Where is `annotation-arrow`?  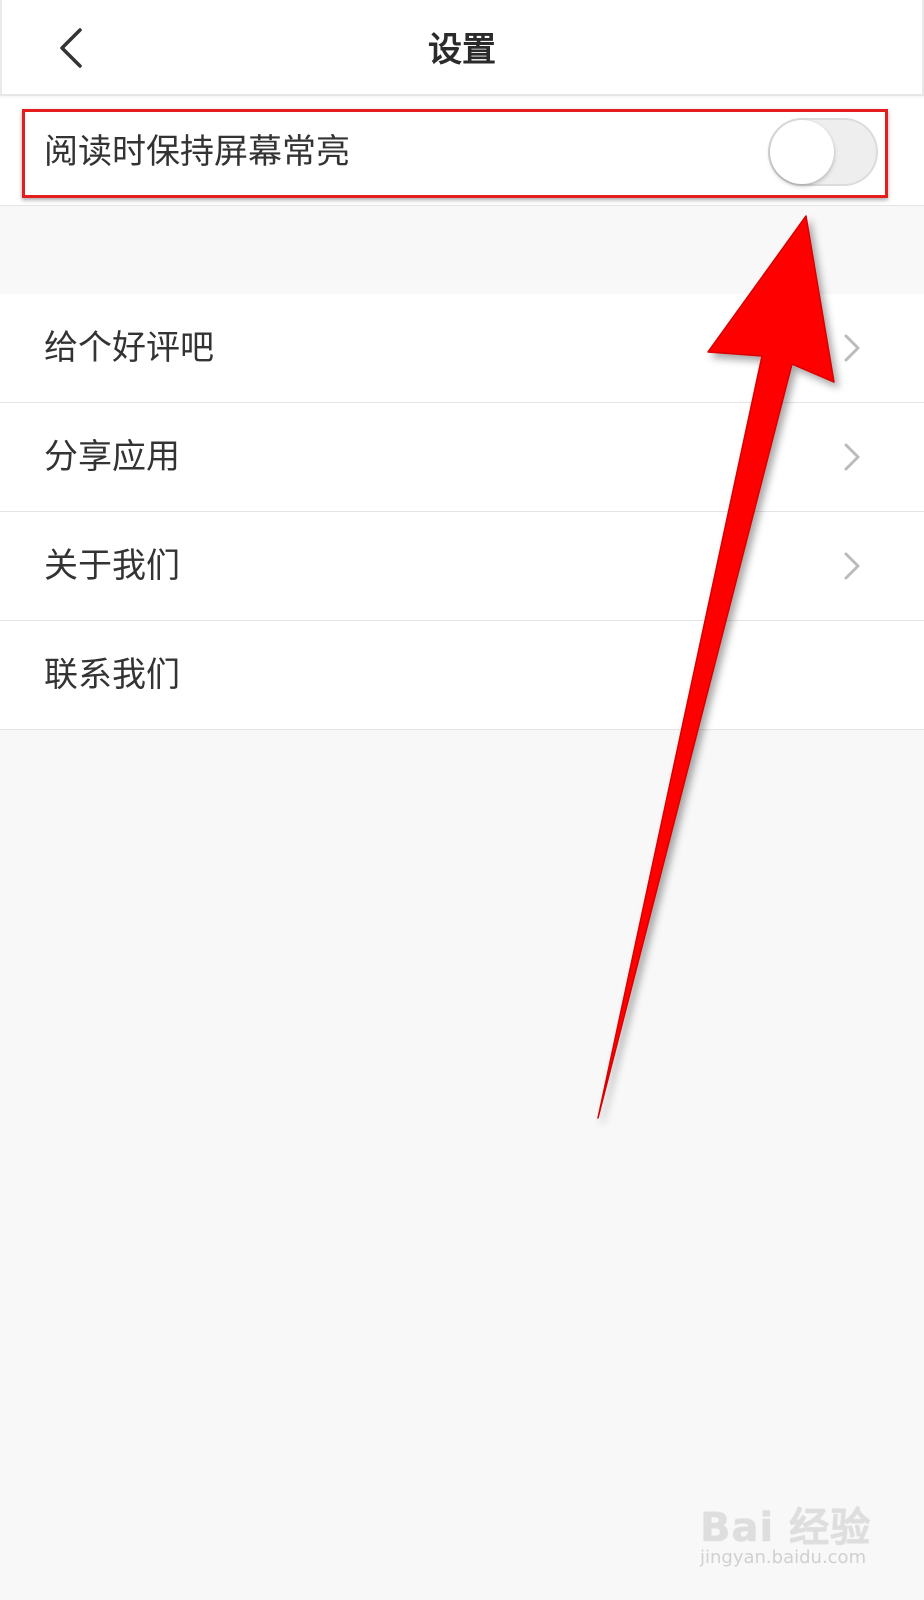 annotation-arrow is located at coordinates (716, 667).